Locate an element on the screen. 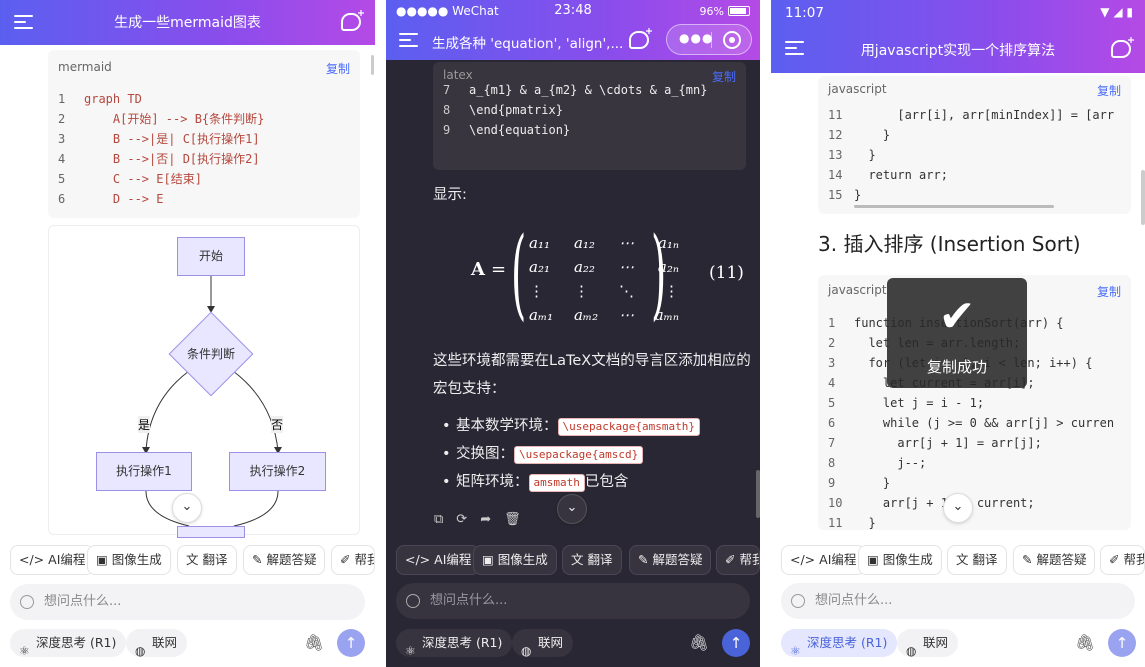 This screenshot has height=667, width=1145. status-battery: 96% is located at coordinates (711, 11).